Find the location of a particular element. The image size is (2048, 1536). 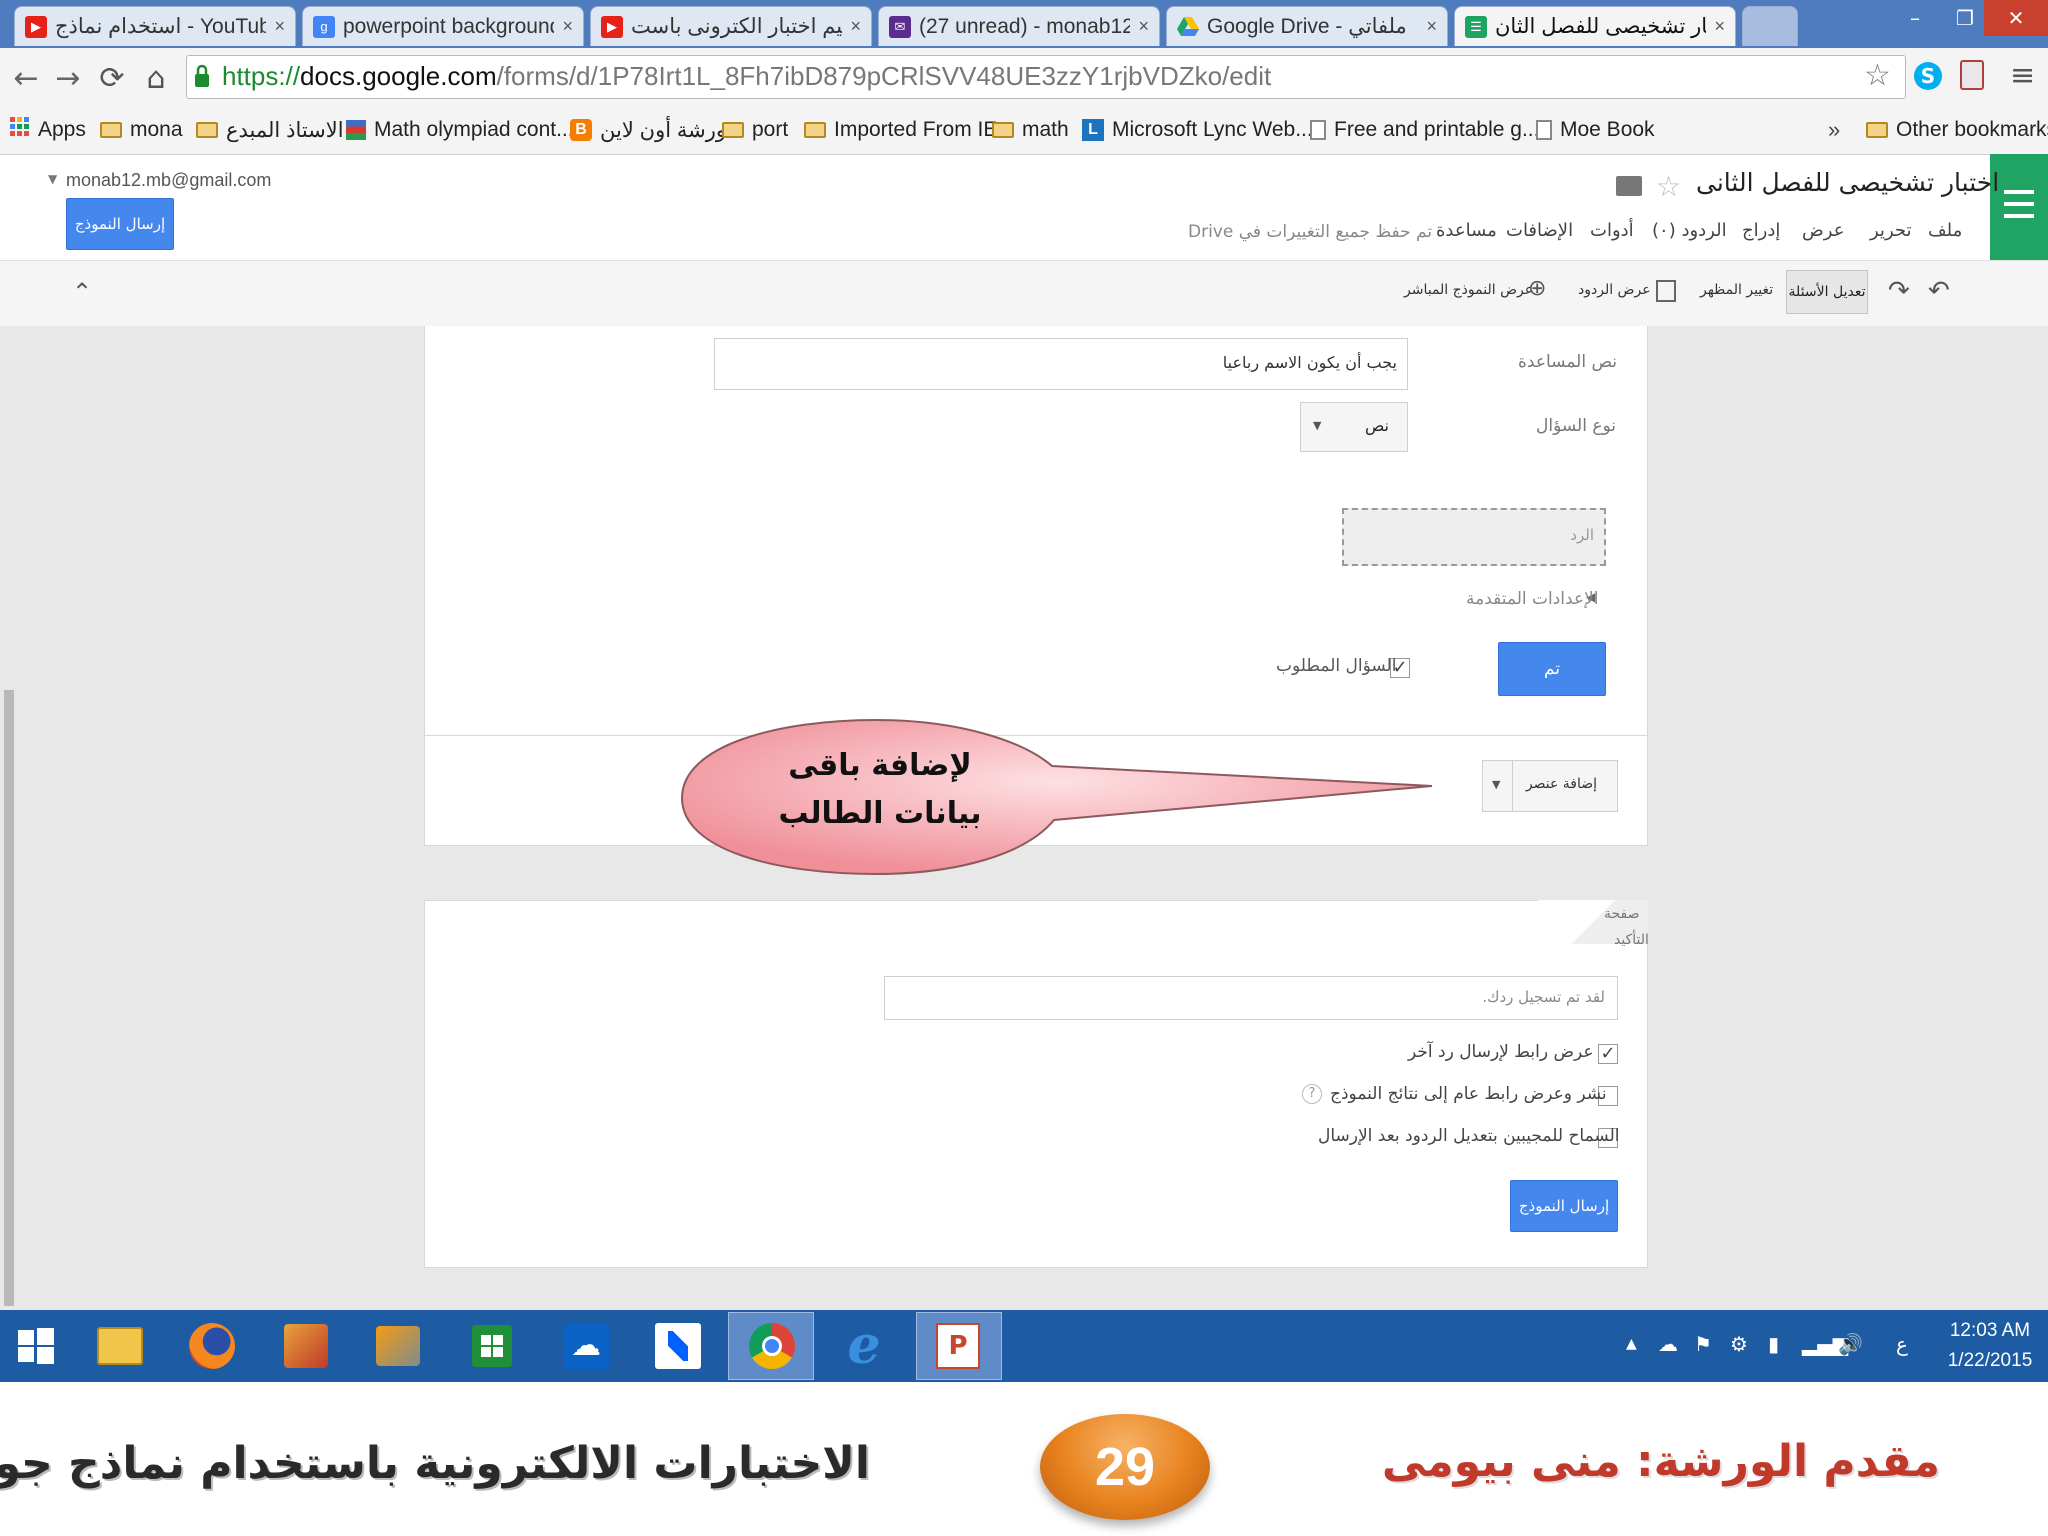

windows-start-icon is located at coordinates (36, 1346).